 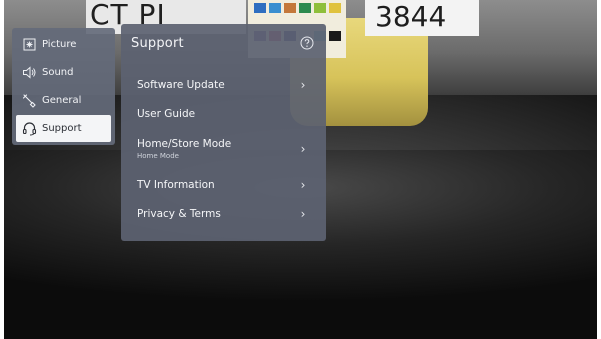 I want to click on menu-item-home-store-mode: Home/Store Mode Home Mode ›, so click(x=223, y=149).